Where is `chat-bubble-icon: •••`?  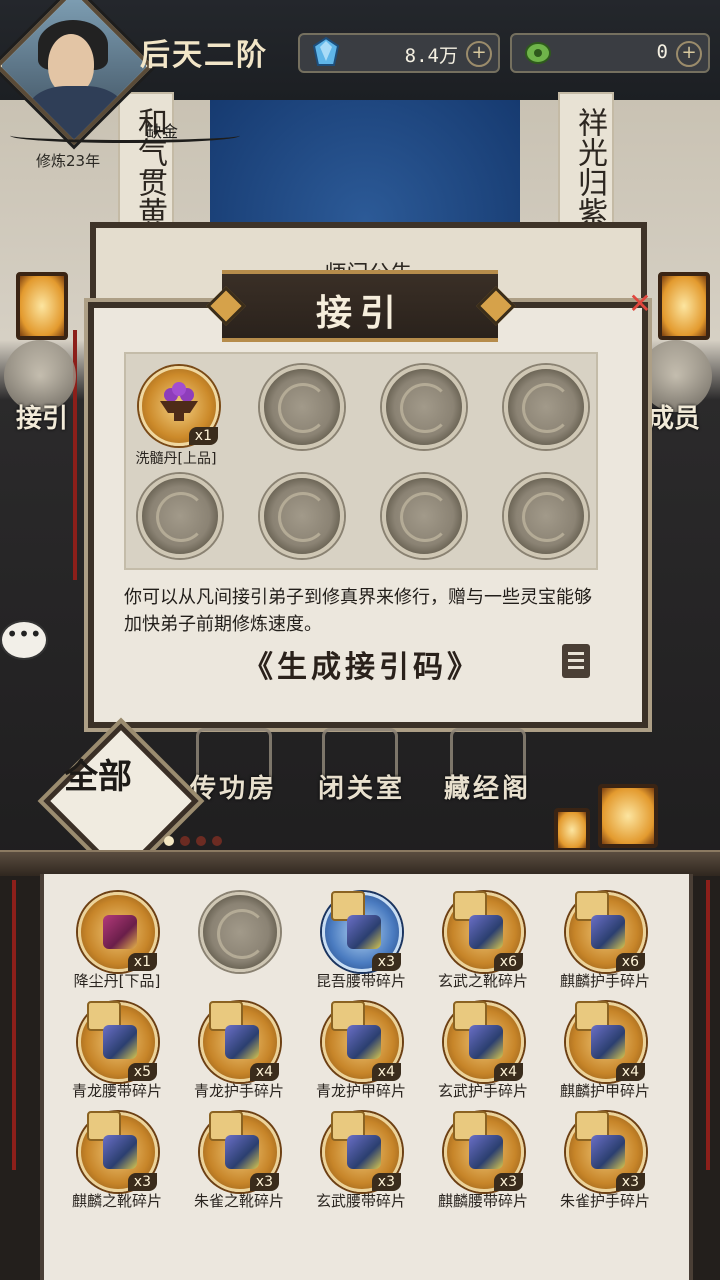 chat-bubble-icon: ••• is located at coordinates (24, 640).